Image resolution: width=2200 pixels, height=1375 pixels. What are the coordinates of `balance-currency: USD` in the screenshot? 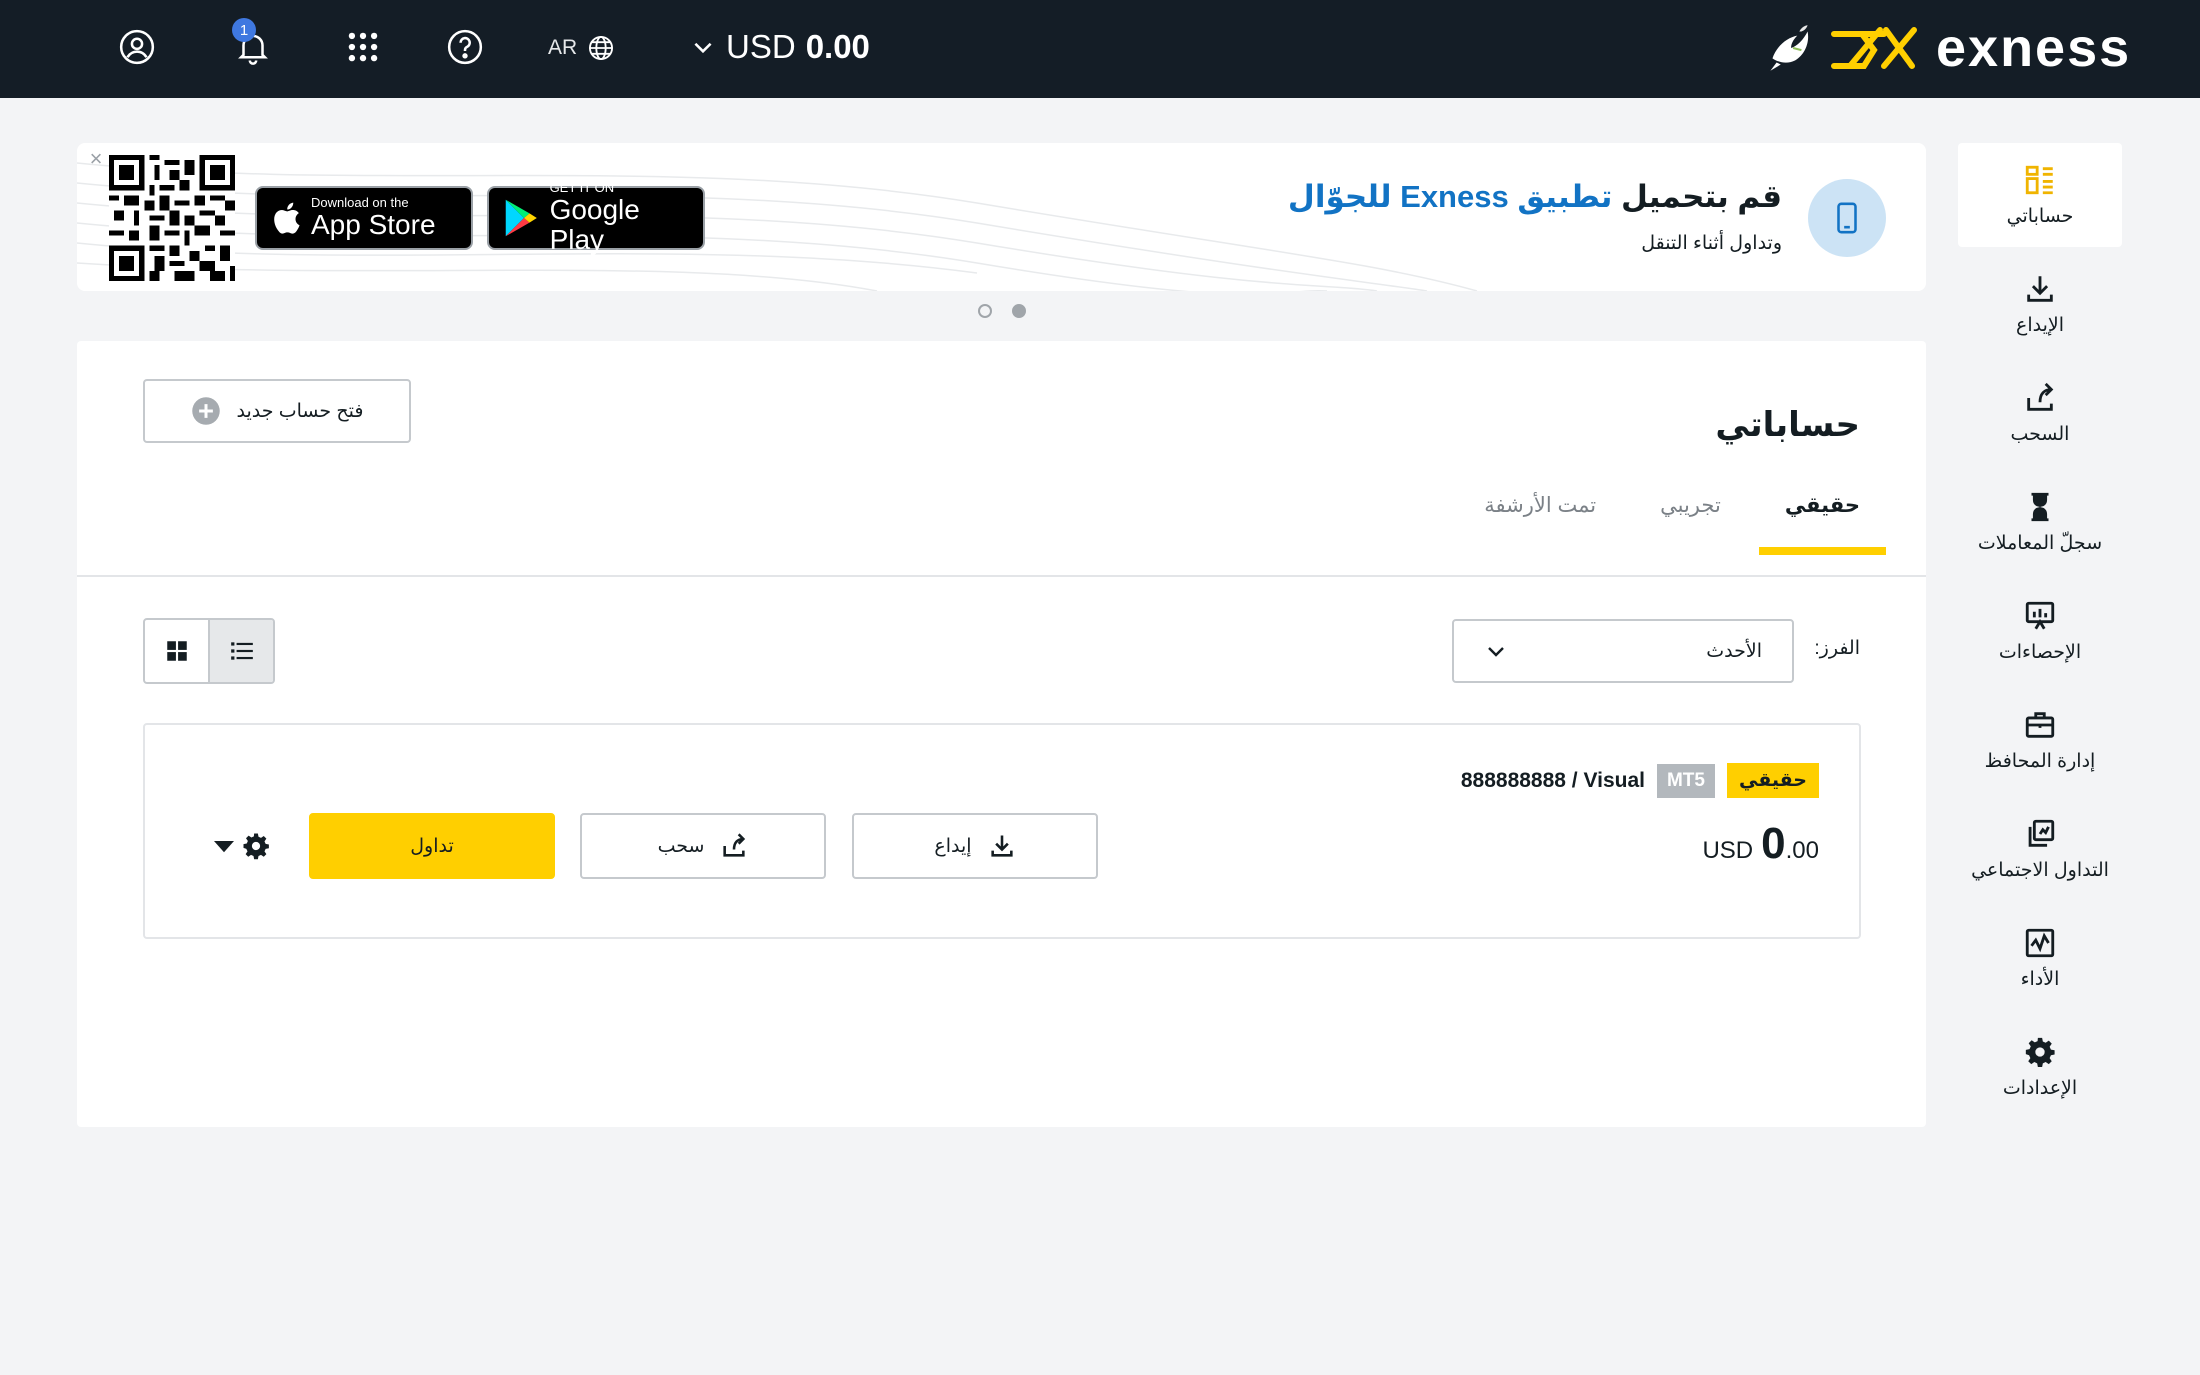 It's located at (761, 46).